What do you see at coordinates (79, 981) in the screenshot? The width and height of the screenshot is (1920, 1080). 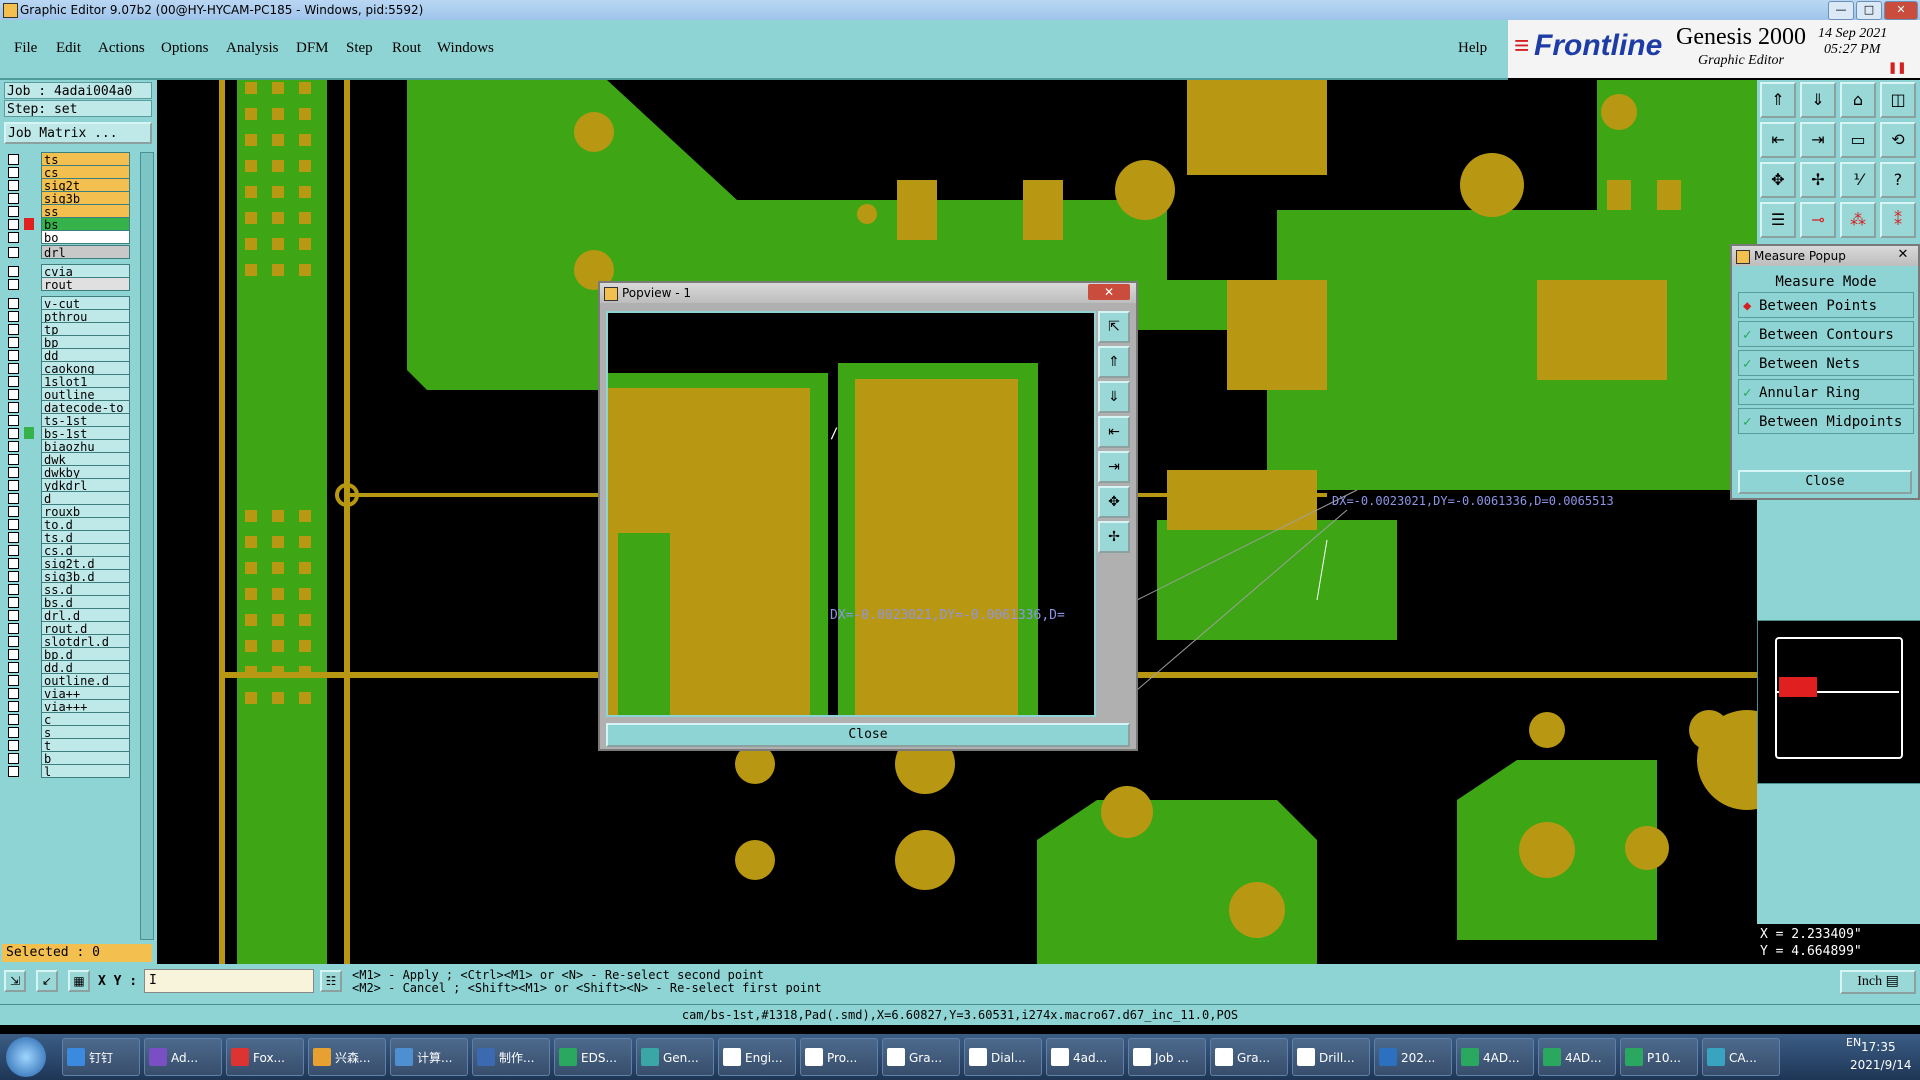 I see `tool-grid-icon: ▦` at bounding box center [79, 981].